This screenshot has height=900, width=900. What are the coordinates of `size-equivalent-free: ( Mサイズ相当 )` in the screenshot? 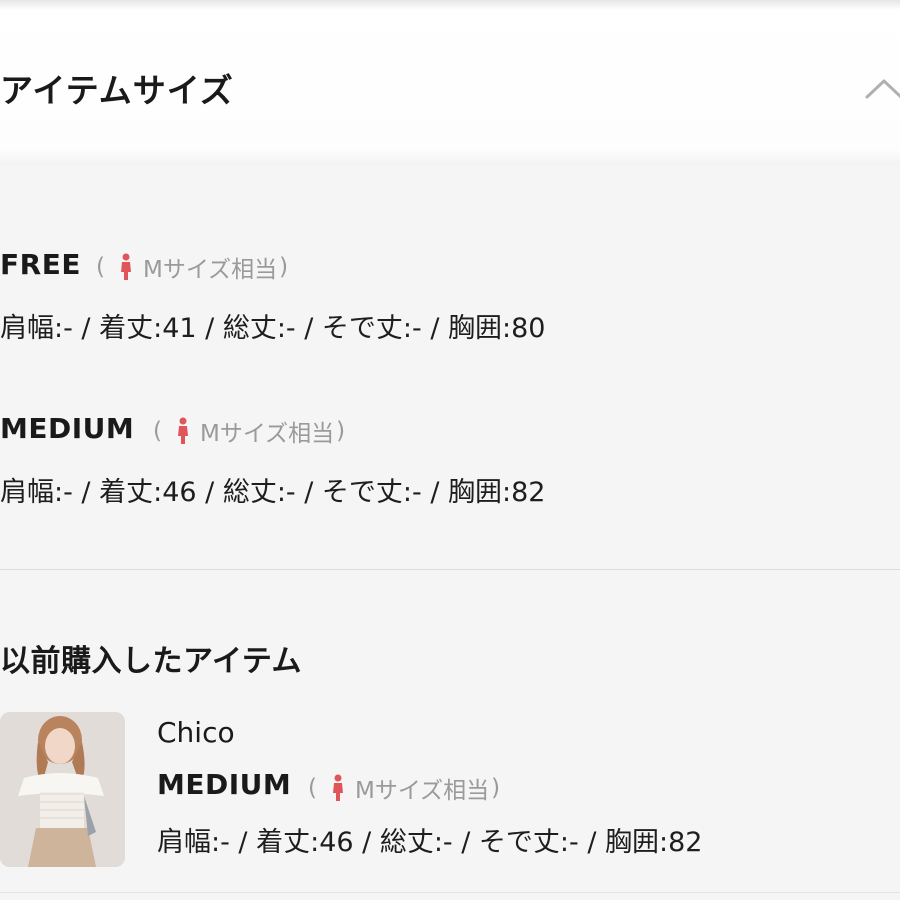 It's located at (192, 267).